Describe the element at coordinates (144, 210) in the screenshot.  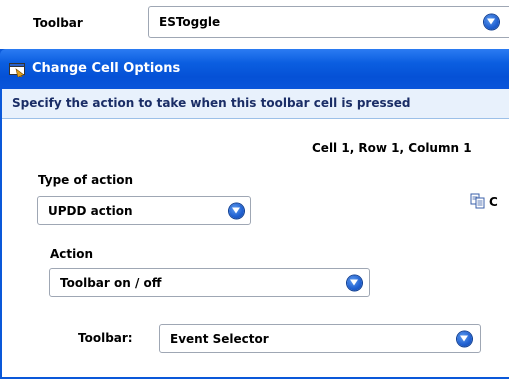
I see `type-of-action-select: UPDD action` at that location.